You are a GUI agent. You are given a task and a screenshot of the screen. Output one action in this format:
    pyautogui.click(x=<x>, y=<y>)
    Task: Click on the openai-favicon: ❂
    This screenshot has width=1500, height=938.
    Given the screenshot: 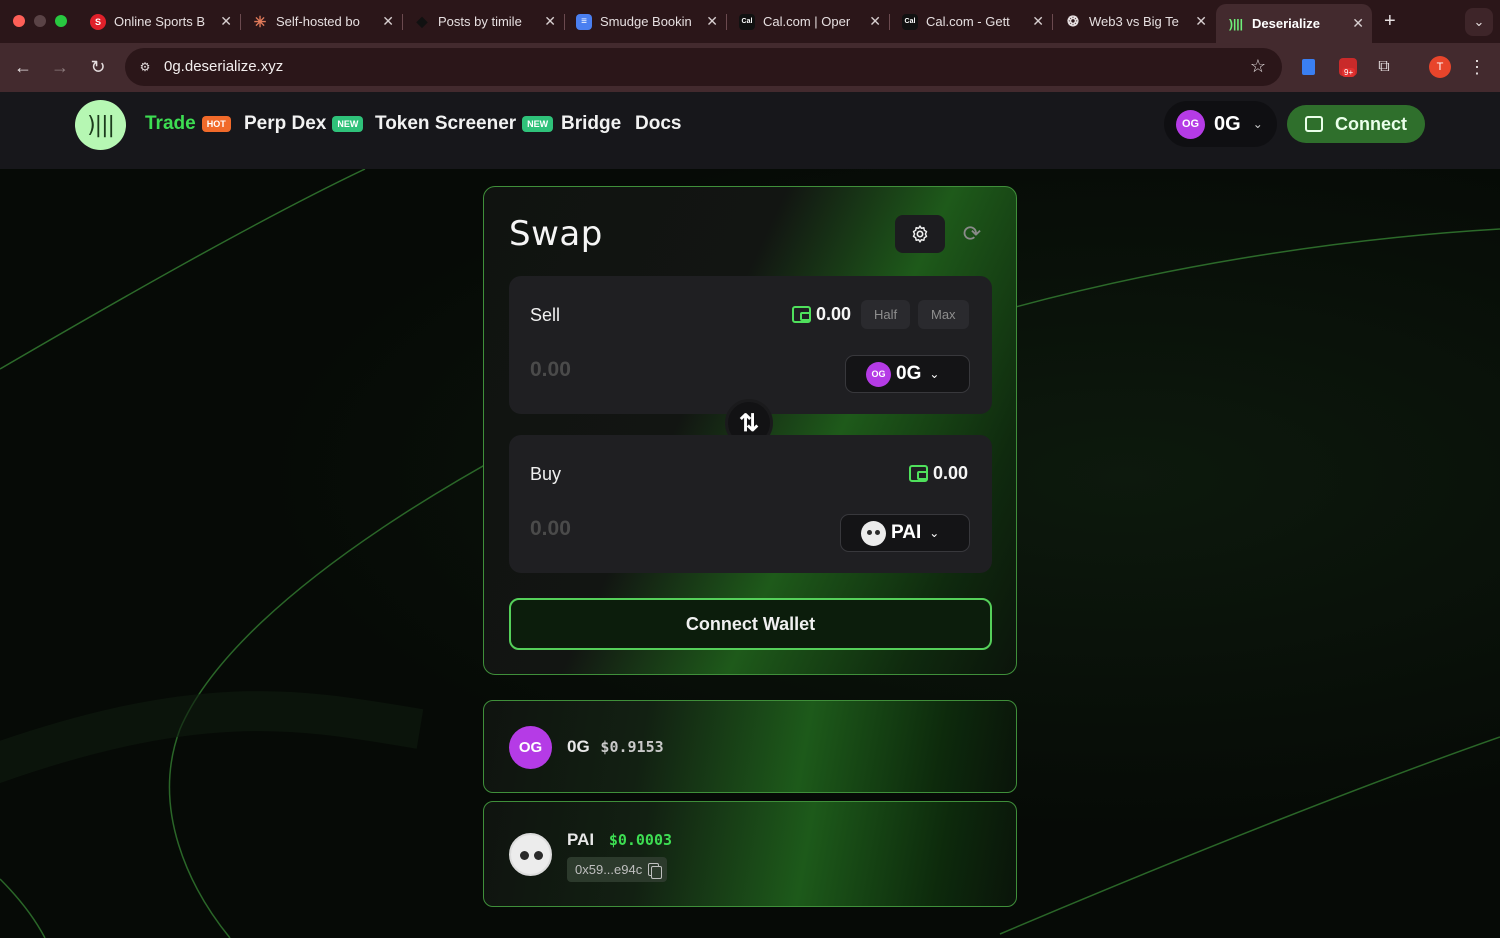 What is the action you would take?
    pyautogui.click(x=1073, y=21)
    